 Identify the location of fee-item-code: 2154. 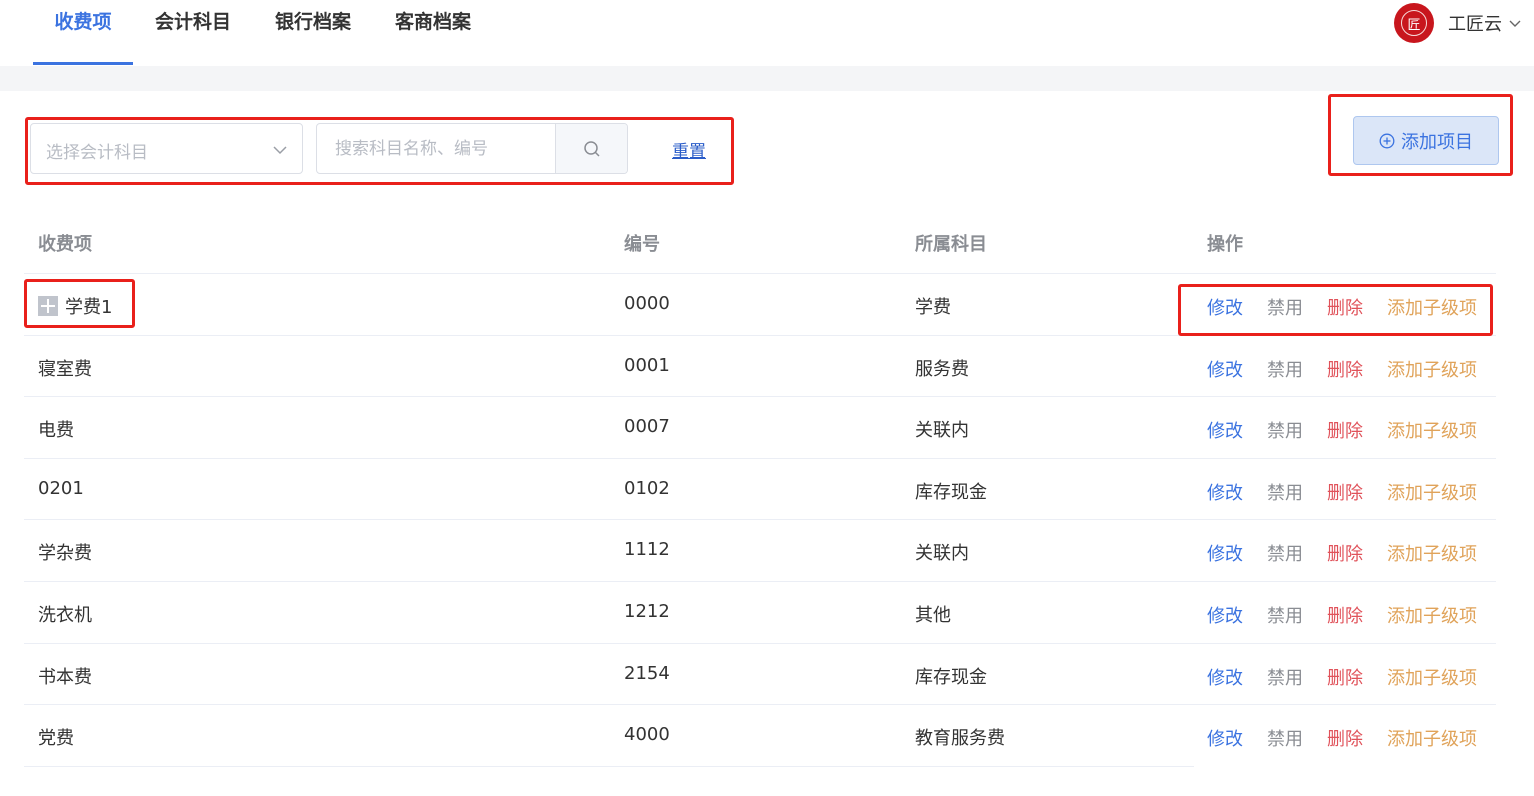
(647, 673).